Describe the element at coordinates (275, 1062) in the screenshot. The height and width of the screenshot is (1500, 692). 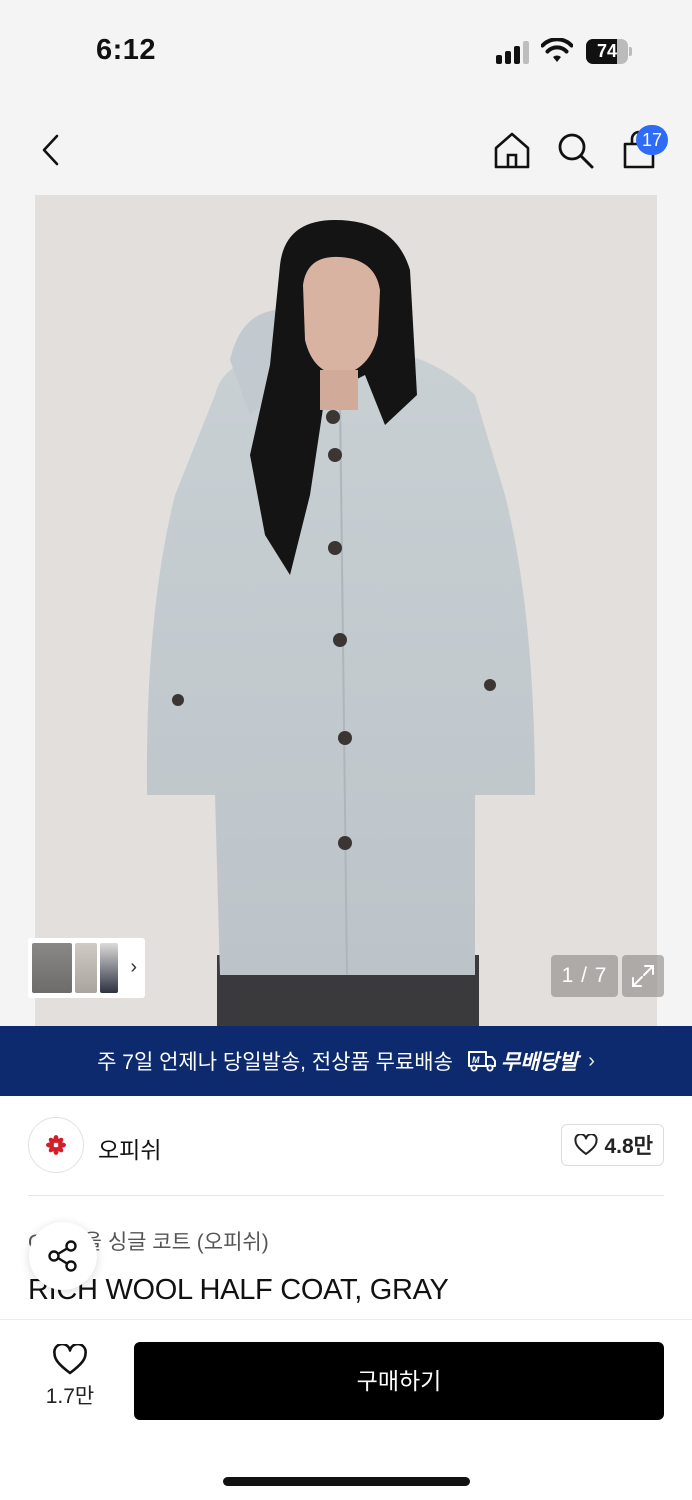
I see `banner-text: 주 7일 언제나 당일발송, 전상품 무료배송` at that location.